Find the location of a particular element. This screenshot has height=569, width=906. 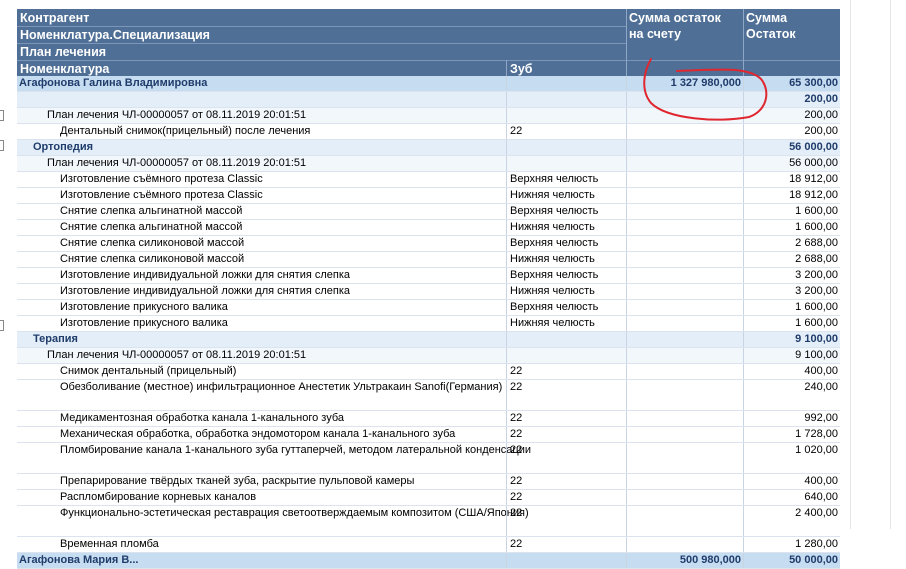

cell-summa-ostatok: 56 000,00 is located at coordinates (791, 147).